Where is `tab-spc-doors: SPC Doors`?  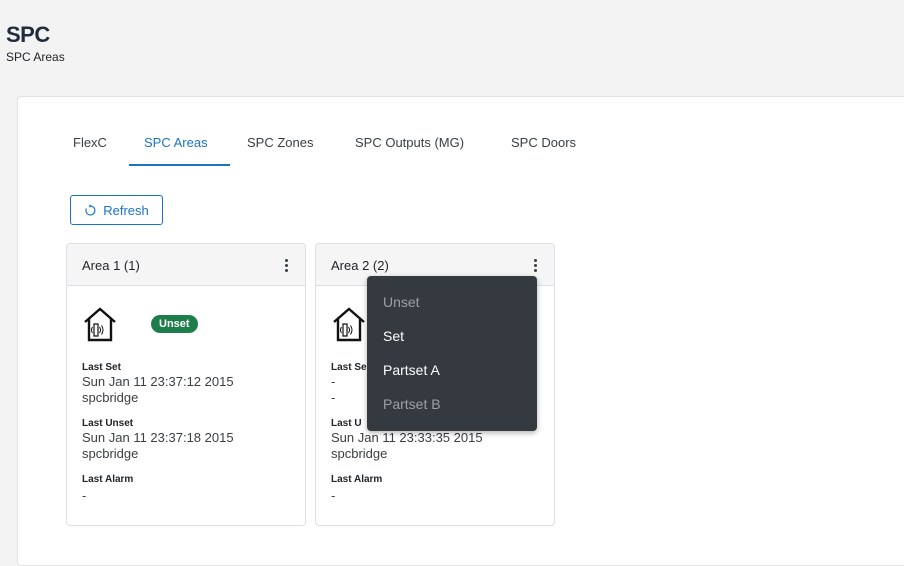
tab-spc-doors: SPC Doors is located at coordinates (543, 142).